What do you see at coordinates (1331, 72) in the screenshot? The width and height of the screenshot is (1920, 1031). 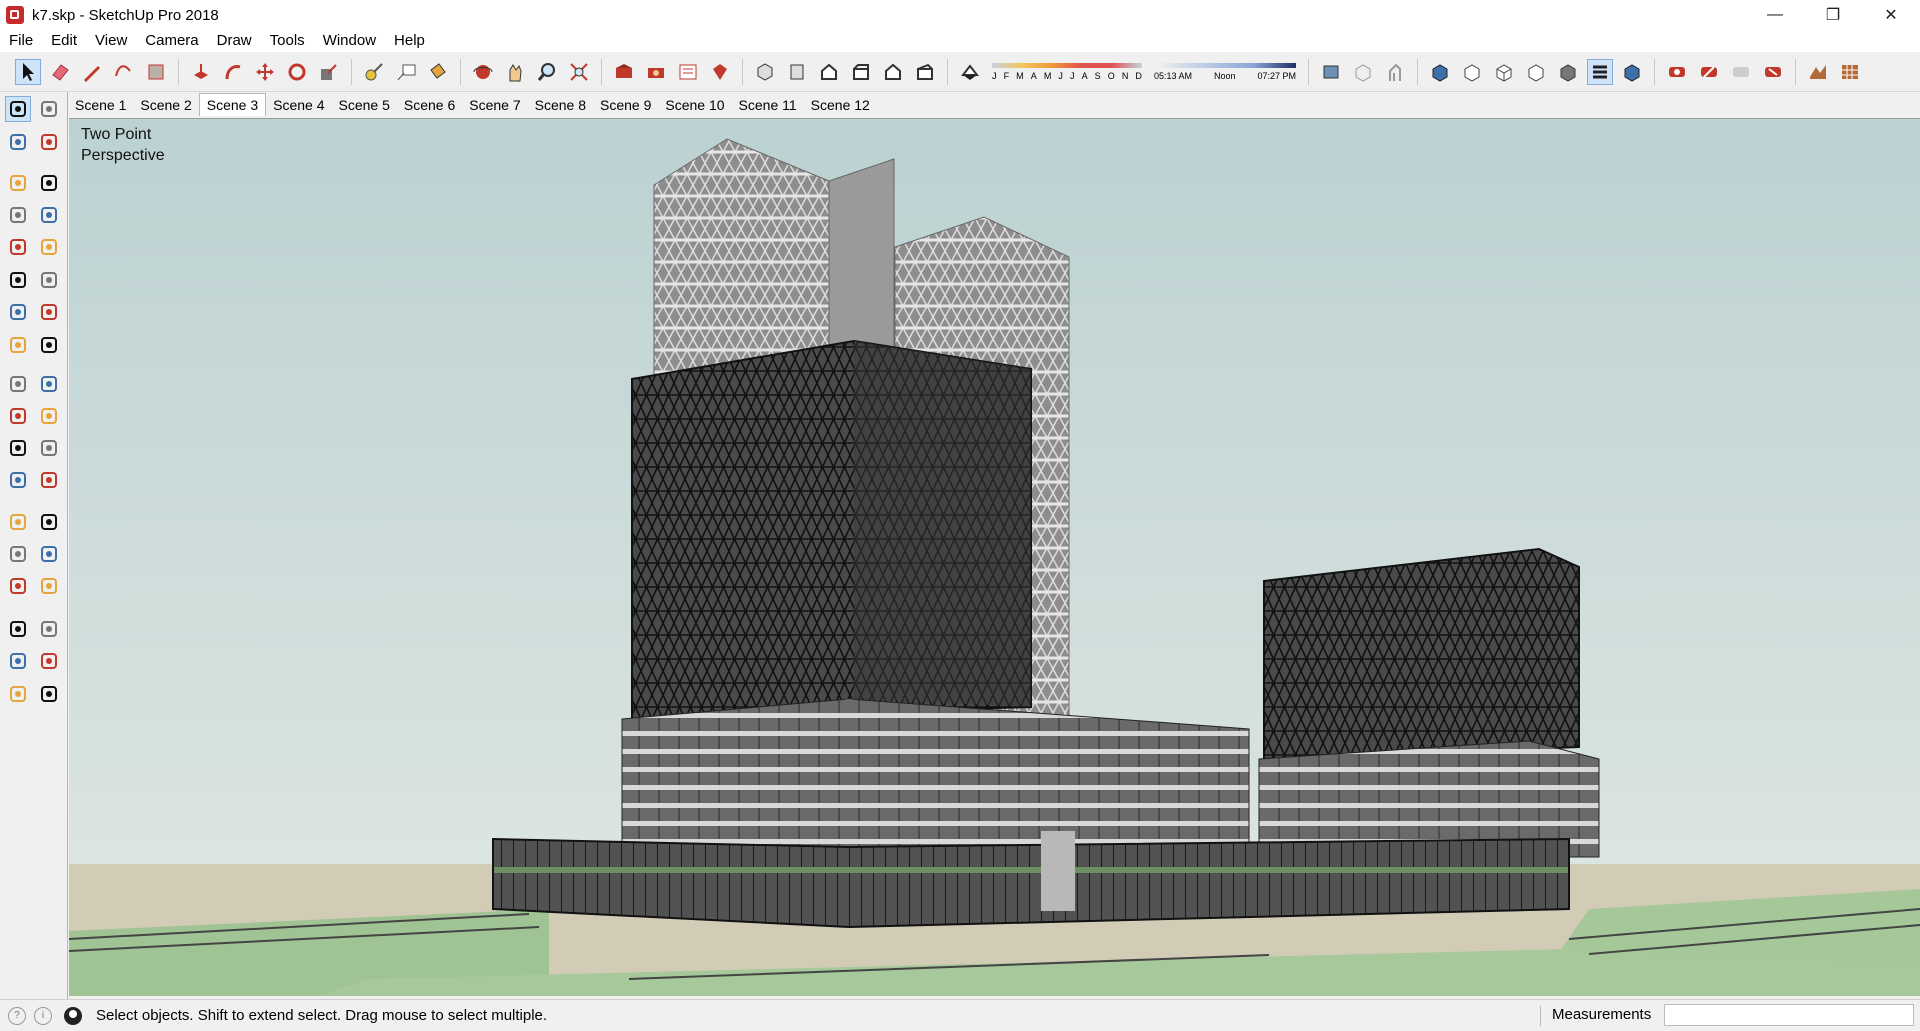 I see `x-ray-icon` at bounding box center [1331, 72].